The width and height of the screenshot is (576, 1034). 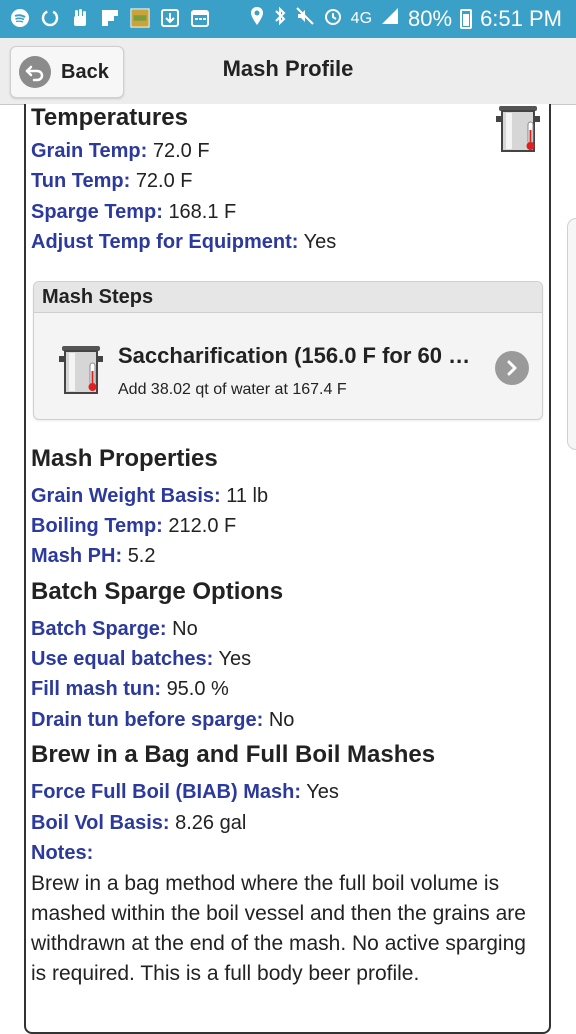 I want to click on boil-vol-basis-label: Boil Vol Basis:, so click(x=100, y=823).